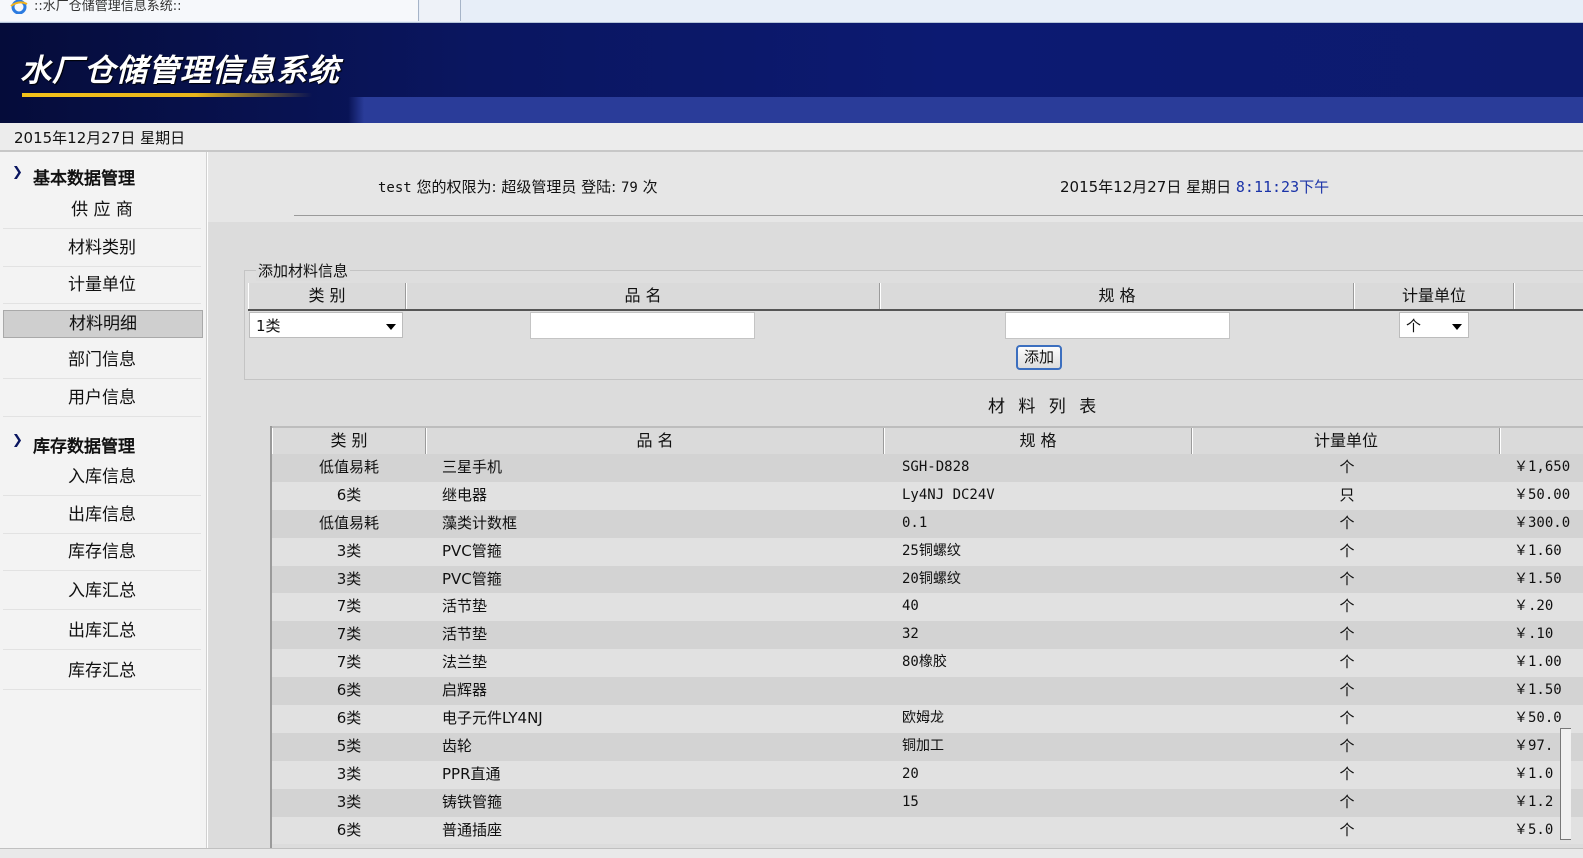 The width and height of the screenshot is (1583, 858). I want to click on cell-price: ￥50.00, so click(1542, 494).